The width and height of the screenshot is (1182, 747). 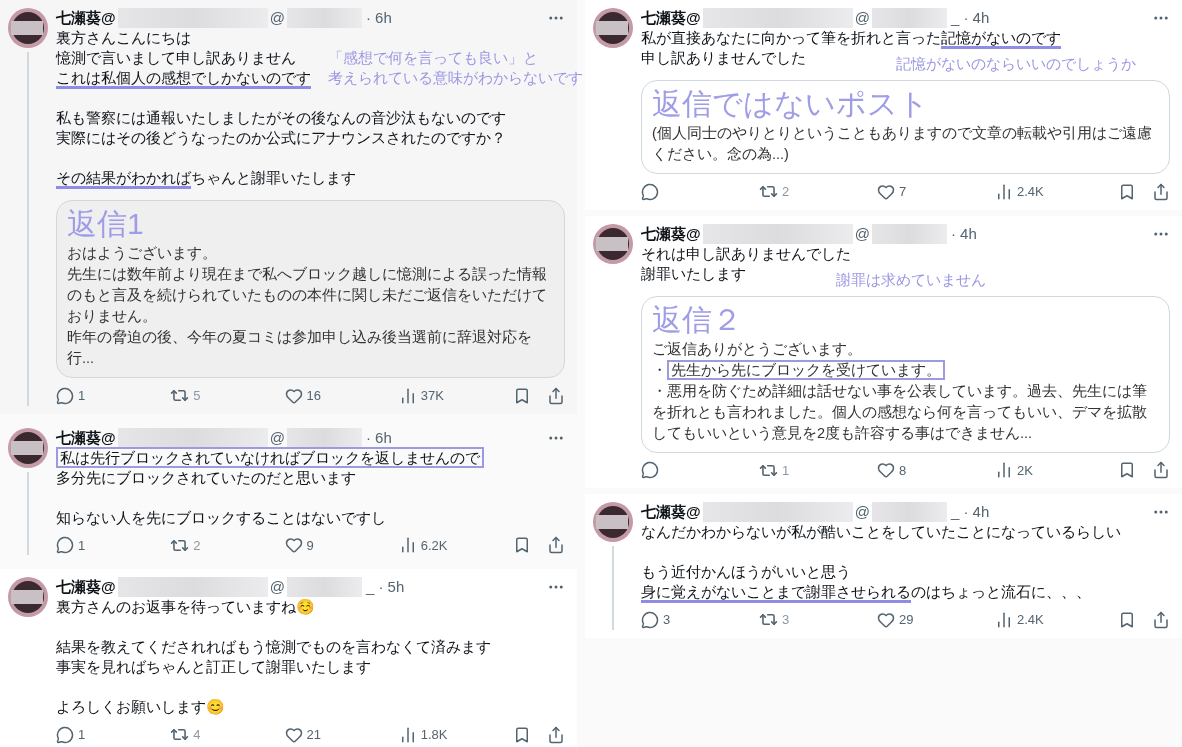 What do you see at coordinates (310, 545) in the screenshot?
I see `like-count: 9` at bounding box center [310, 545].